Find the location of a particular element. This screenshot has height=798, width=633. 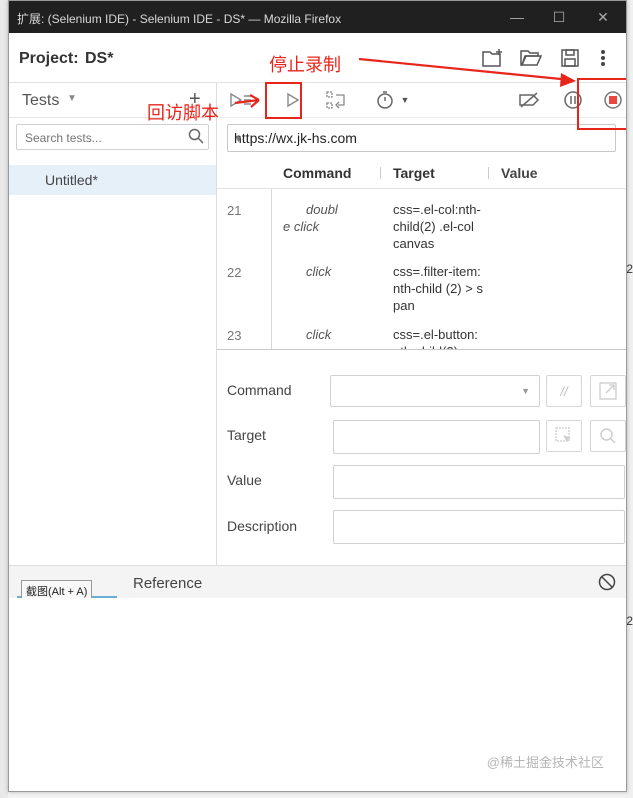

watermark: @稀土掘金技术社区 is located at coordinates (545, 762).